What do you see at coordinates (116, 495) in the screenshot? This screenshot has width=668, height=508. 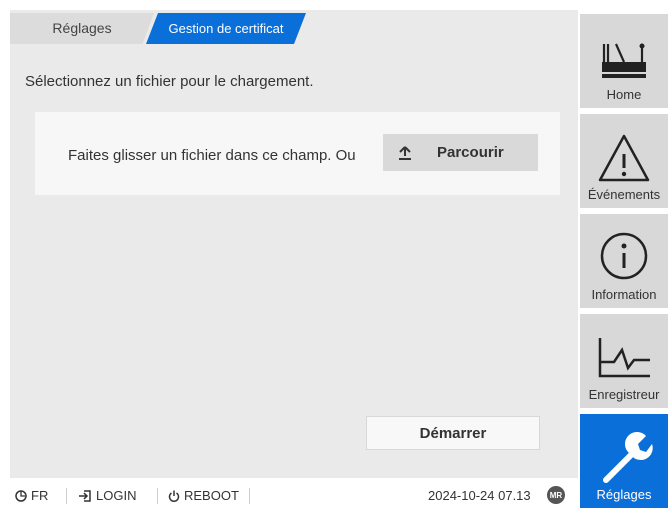 I see `login-label: LOGIN` at bounding box center [116, 495].